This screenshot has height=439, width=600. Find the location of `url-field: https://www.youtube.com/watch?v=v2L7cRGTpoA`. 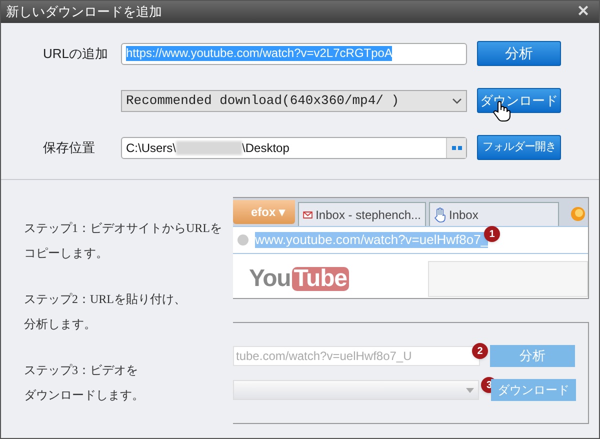

url-field: https://www.youtube.com/watch?v=v2L7cRGTpoA is located at coordinates (294, 53).